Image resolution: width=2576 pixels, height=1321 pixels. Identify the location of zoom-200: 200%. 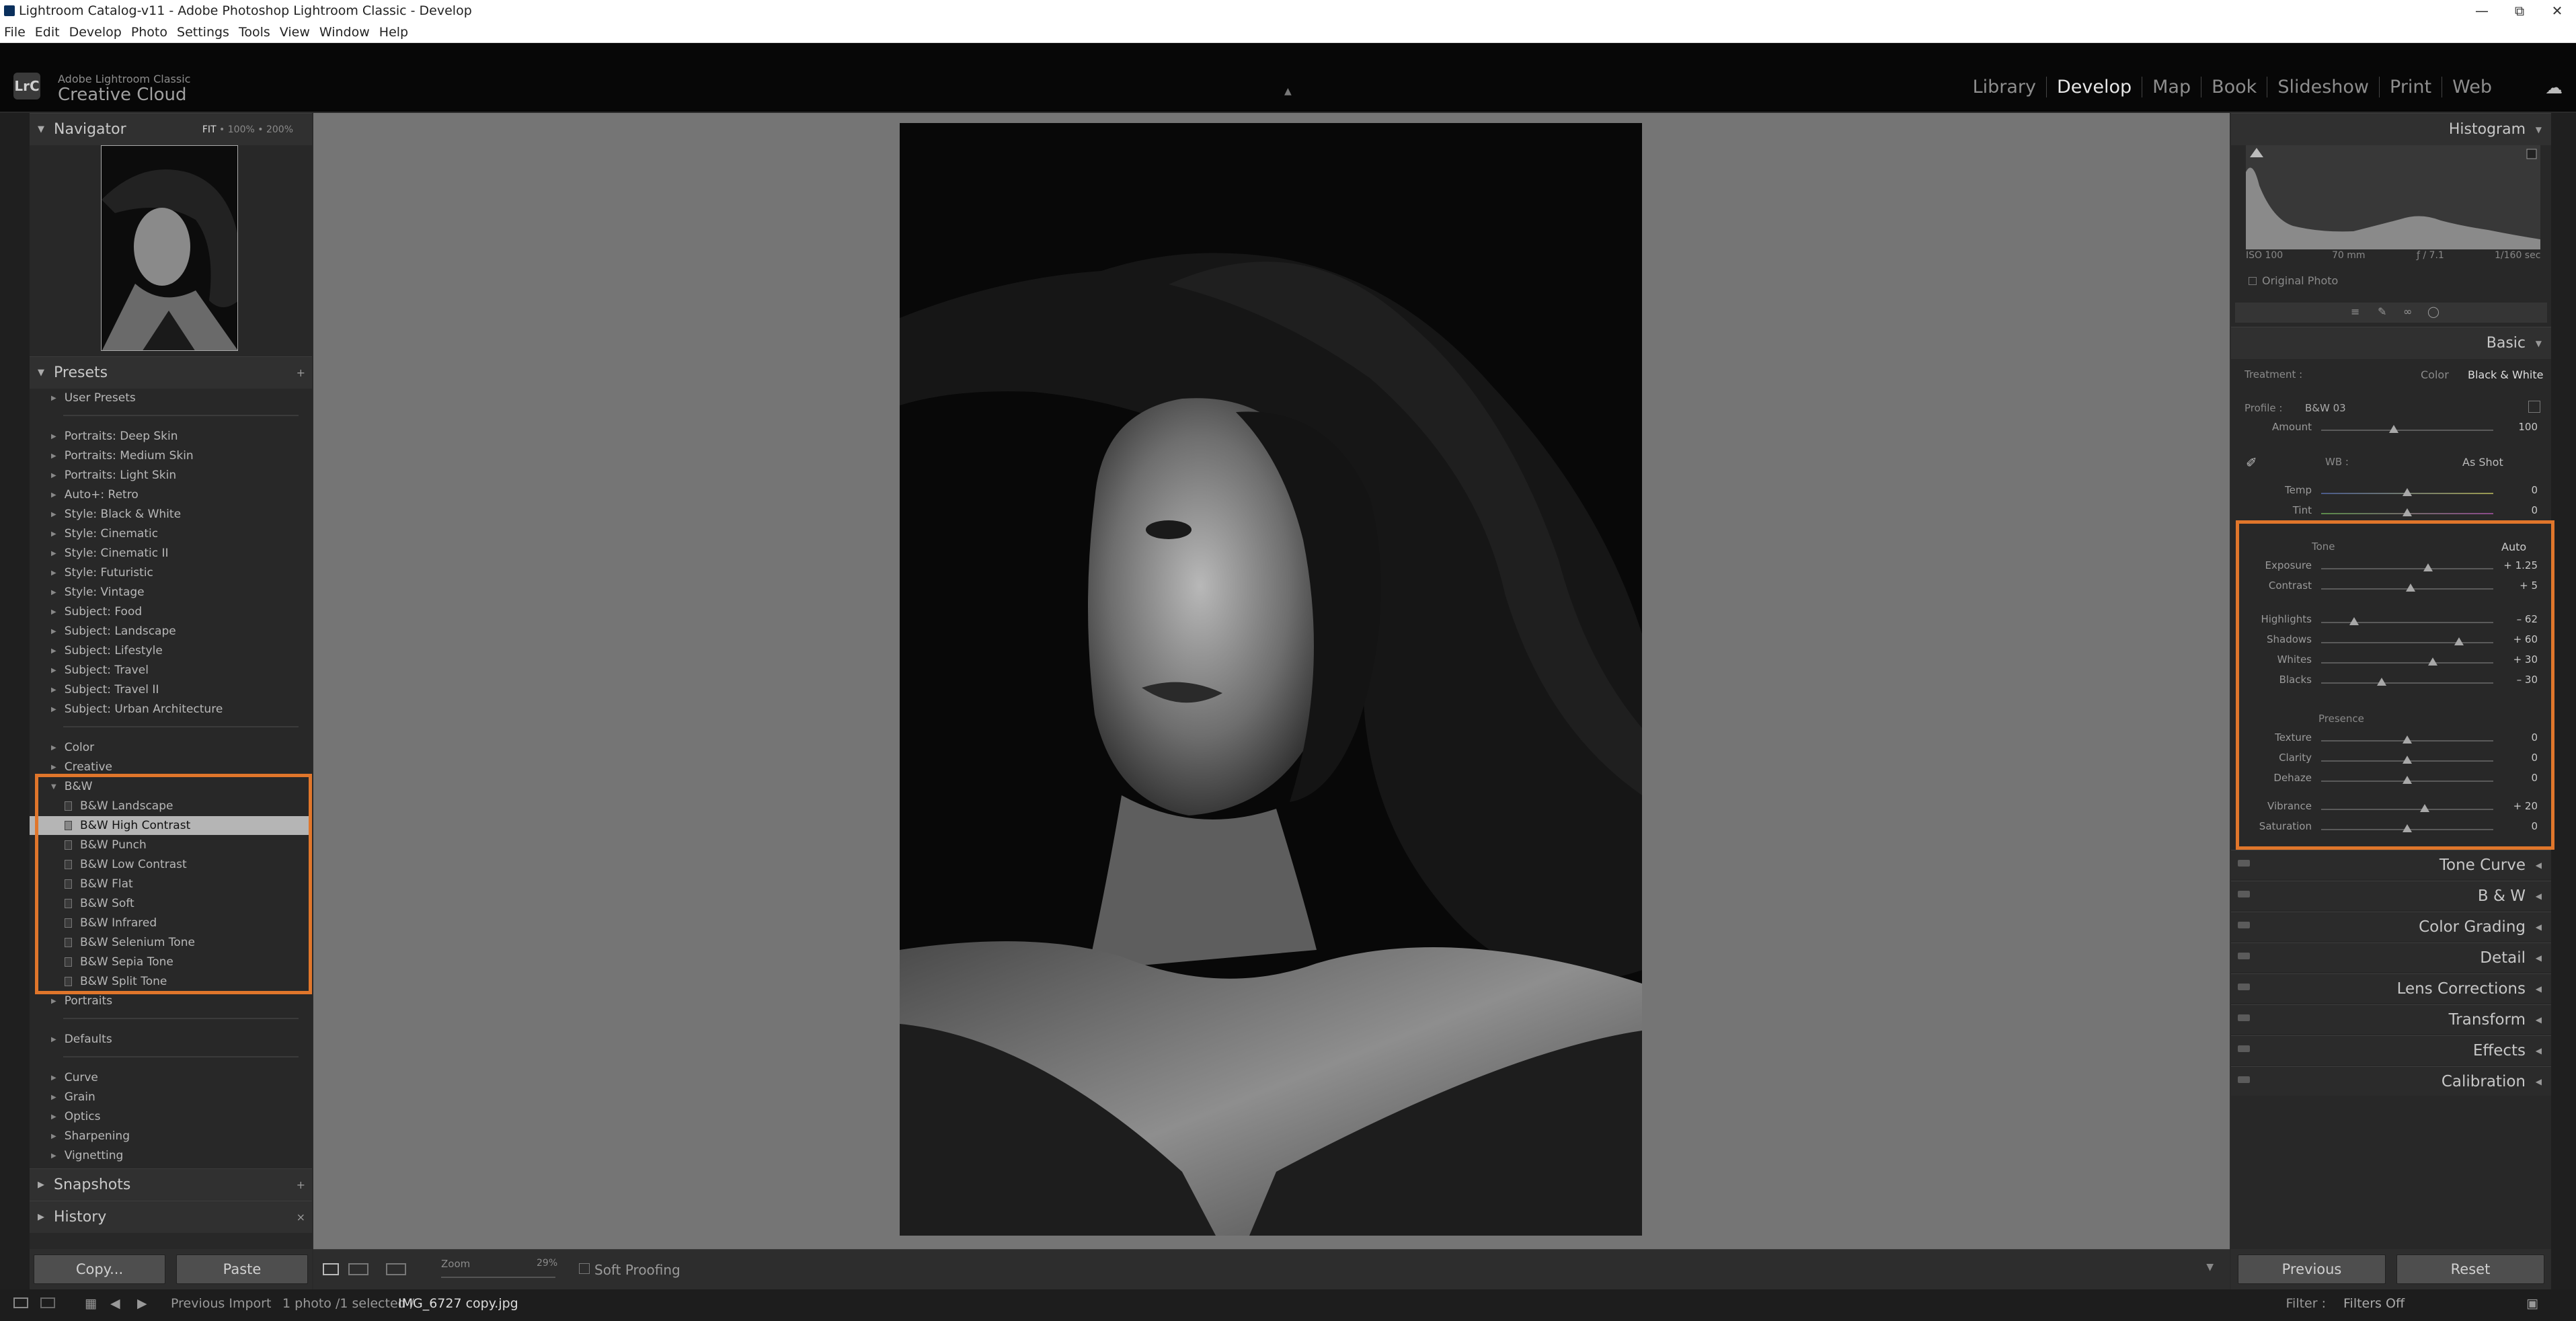
(279, 129).